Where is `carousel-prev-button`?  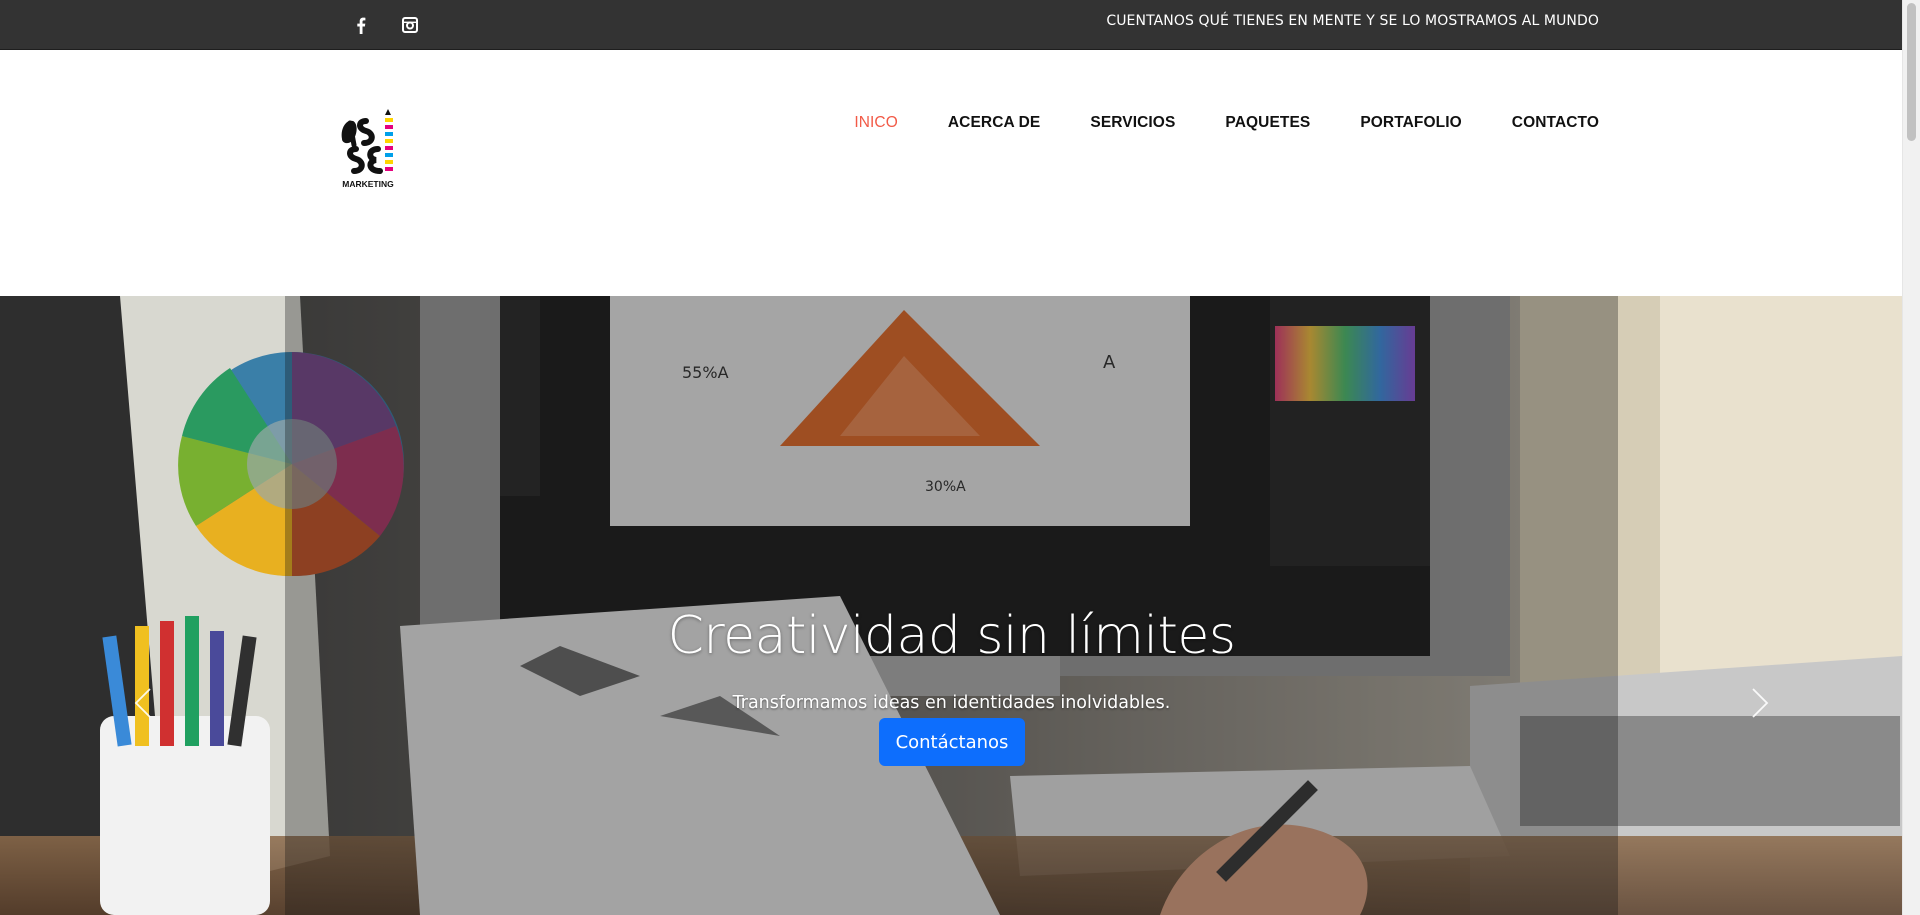
carousel-prev-button is located at coordinates (143, 703).